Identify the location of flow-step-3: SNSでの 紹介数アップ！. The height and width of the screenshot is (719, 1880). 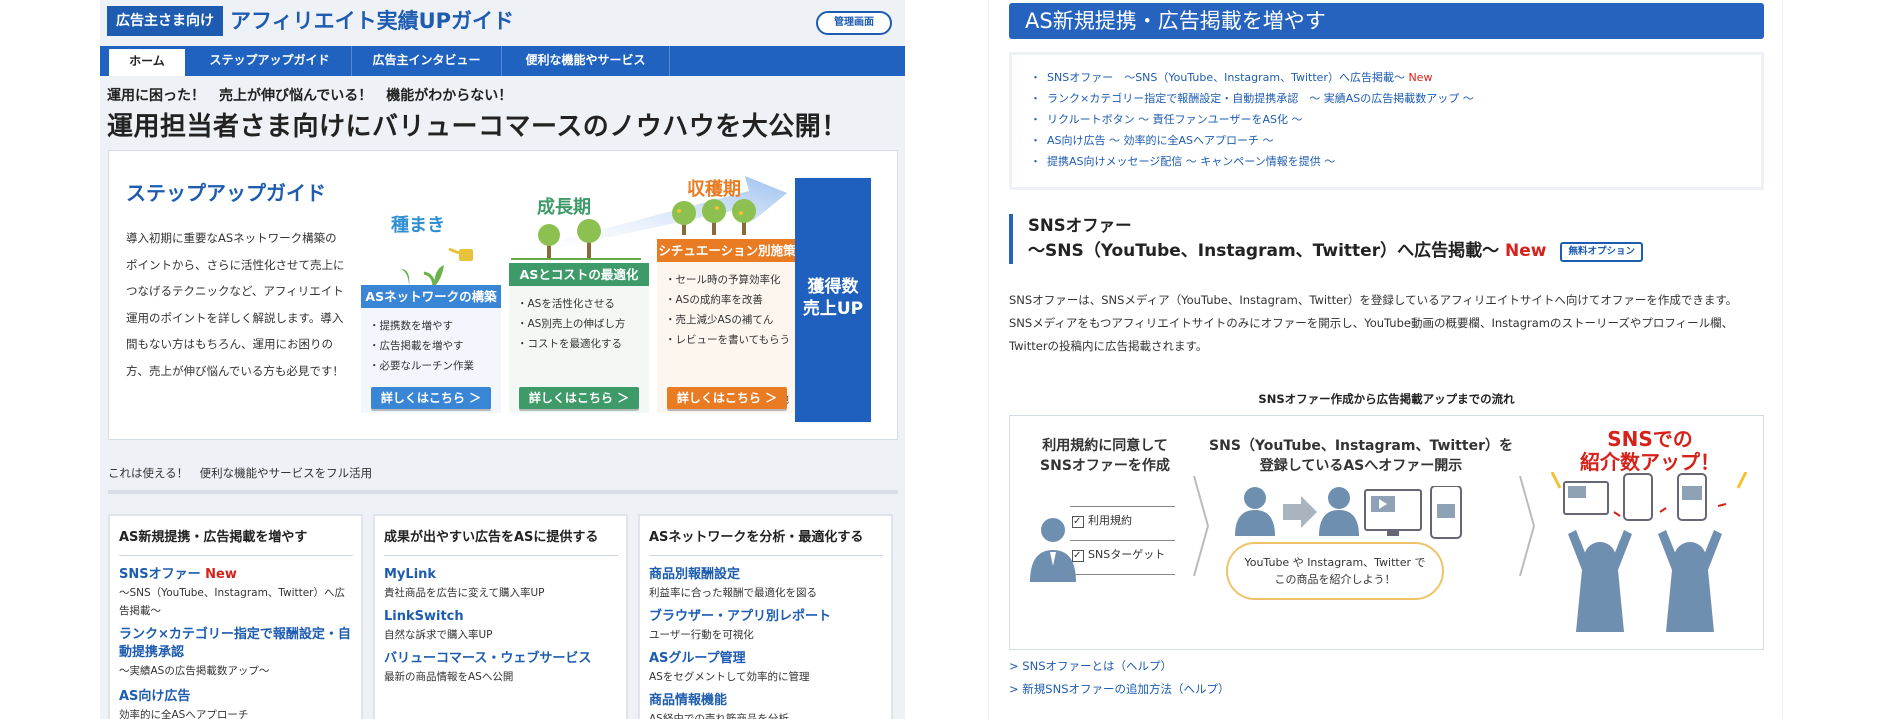
(1650, 450).